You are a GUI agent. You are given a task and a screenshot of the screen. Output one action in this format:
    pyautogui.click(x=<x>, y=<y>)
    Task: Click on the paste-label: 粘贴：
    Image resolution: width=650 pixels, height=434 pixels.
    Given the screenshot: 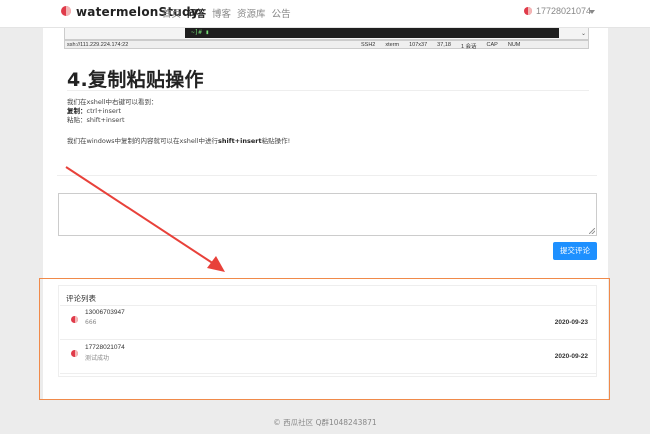 What is the action you would take?
    pyautogui.click(x=77, y=120)
    